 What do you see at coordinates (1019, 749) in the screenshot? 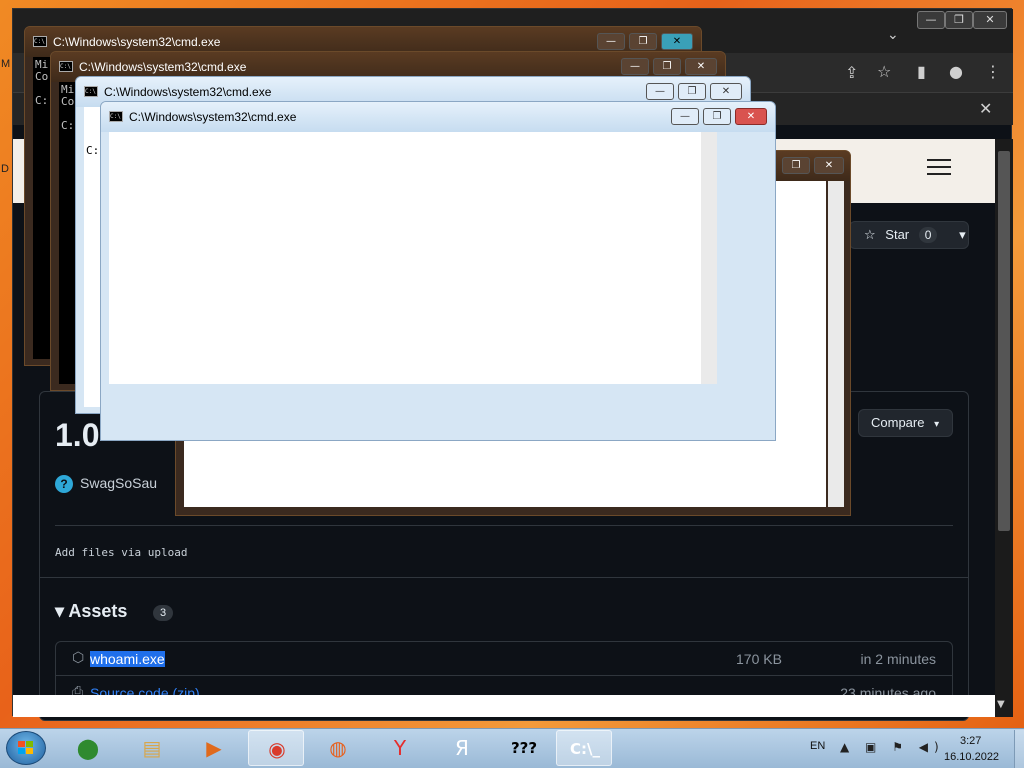
I see `show-desktop-button` at bounding box center [1019, 749].